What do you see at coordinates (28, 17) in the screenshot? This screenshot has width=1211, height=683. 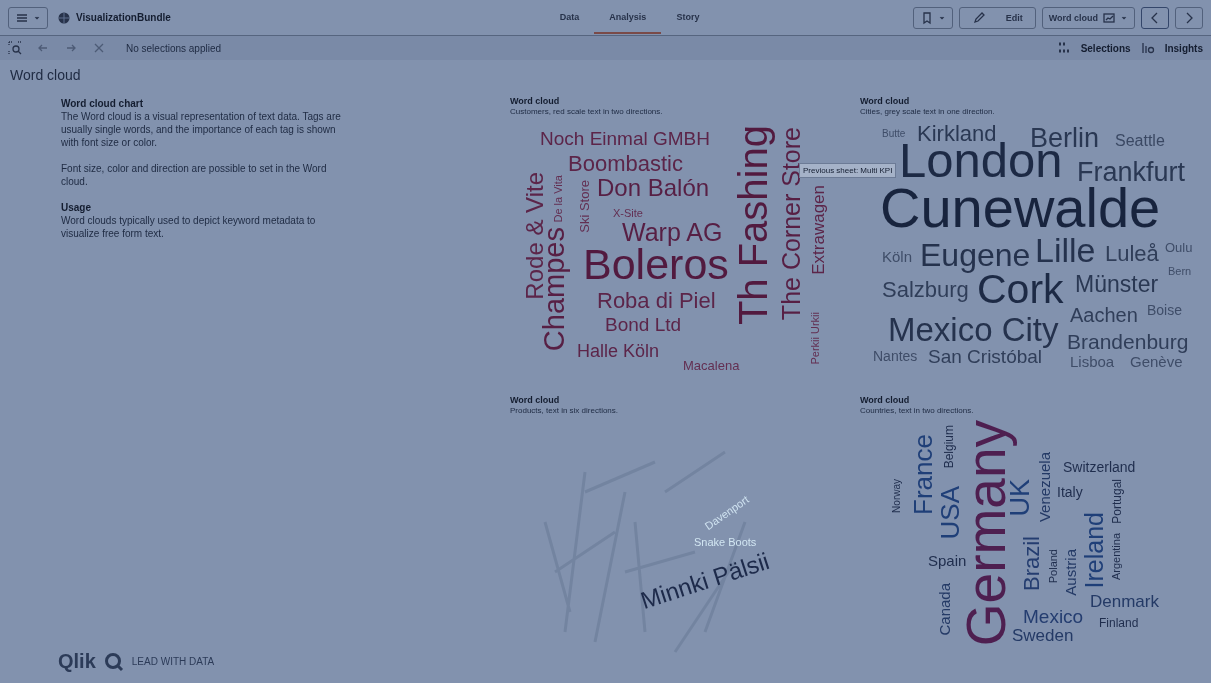 I see `menu-button` at bounding box center [28, 17].